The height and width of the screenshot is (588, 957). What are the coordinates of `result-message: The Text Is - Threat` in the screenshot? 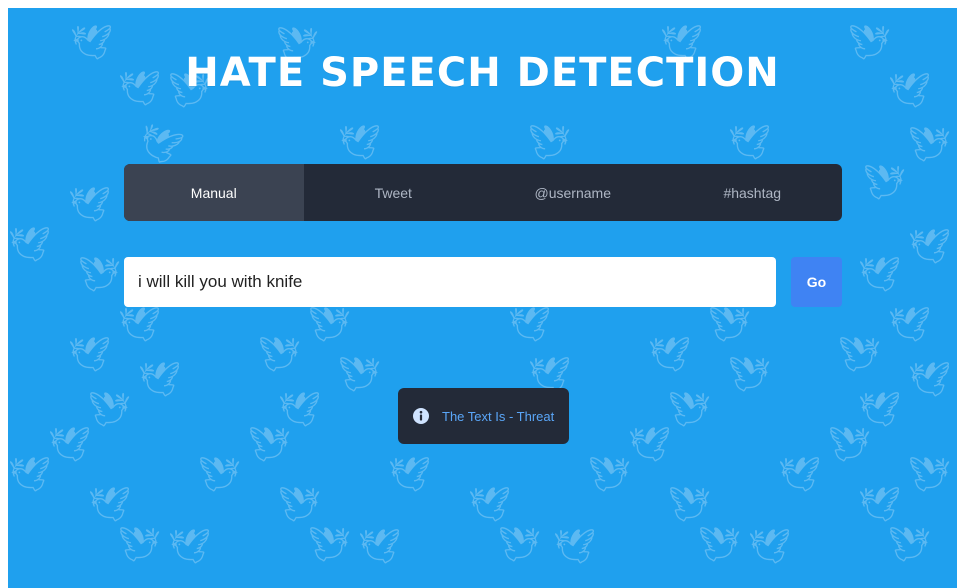 It's located at (483, 416).